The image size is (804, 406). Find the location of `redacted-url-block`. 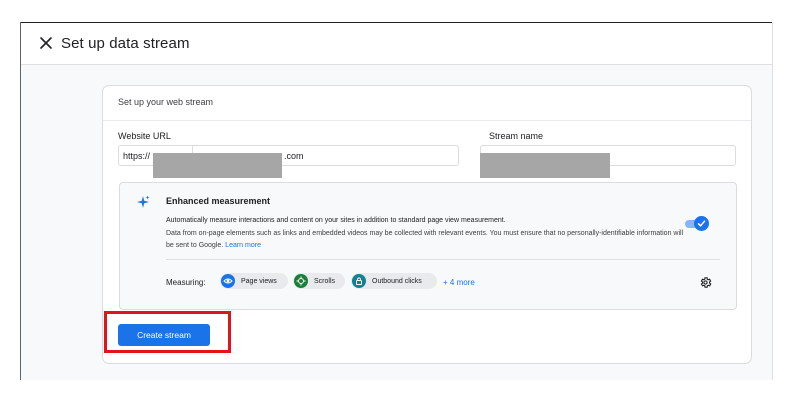

redacted-url-block is located at coordinates (217, 165).